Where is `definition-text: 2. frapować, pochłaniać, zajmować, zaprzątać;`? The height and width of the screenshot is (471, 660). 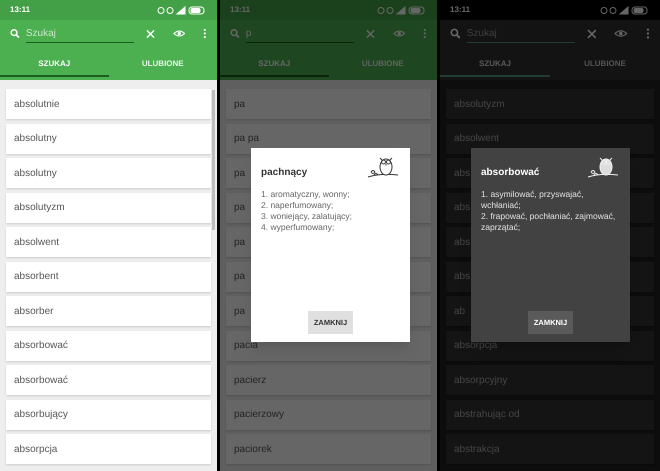 definition-text: 2. frapować, pochłaniać, zajmować, zaprzątać; is located at coordinates (548, 222).